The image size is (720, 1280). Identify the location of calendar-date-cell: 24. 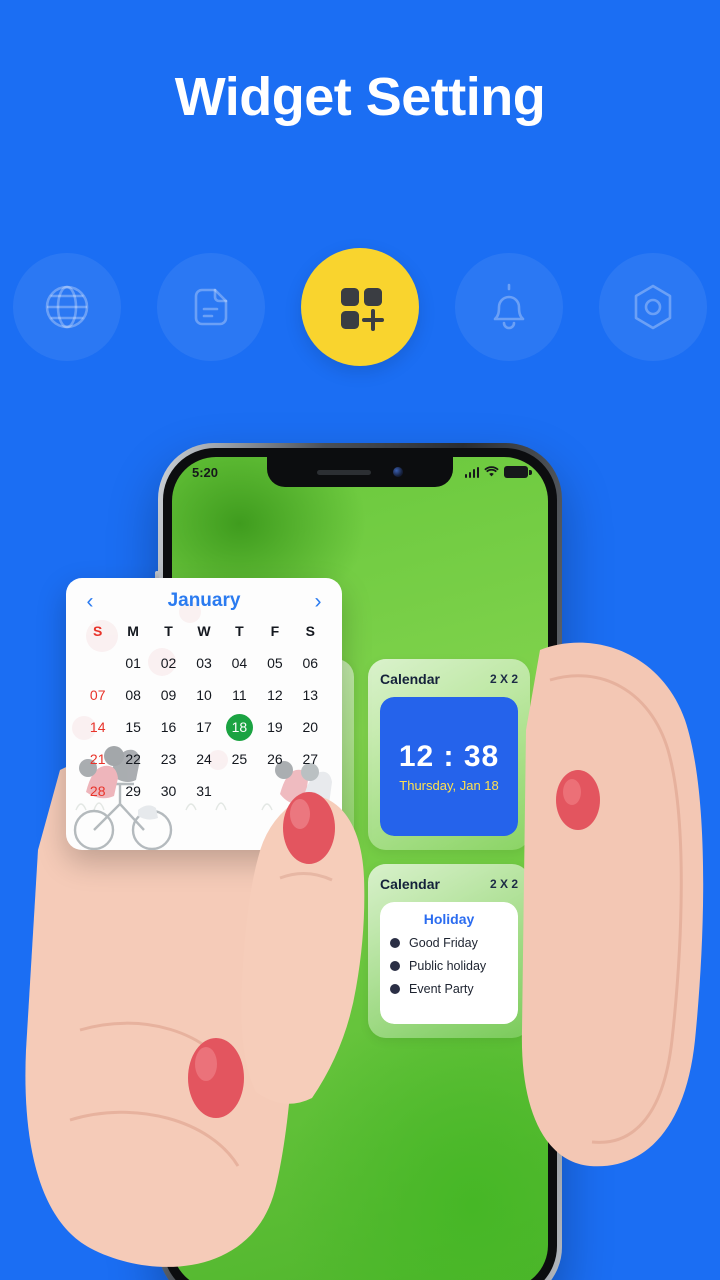
(203, 759).